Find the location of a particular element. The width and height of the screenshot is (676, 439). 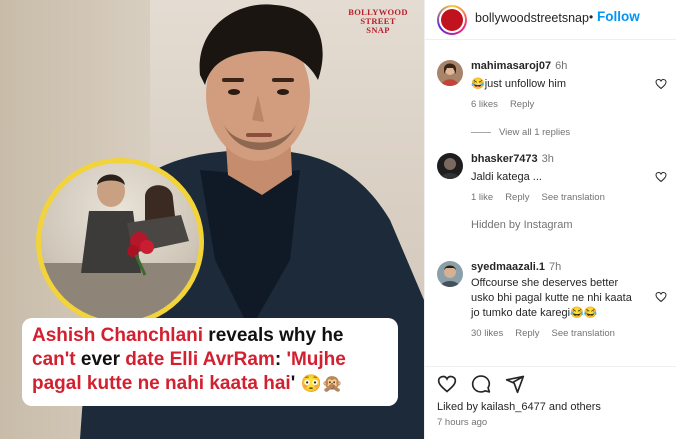

headline-line-3: pagal kutte ne nahi kaata hai' 😳🙊 is located at coordinates (210, 384).